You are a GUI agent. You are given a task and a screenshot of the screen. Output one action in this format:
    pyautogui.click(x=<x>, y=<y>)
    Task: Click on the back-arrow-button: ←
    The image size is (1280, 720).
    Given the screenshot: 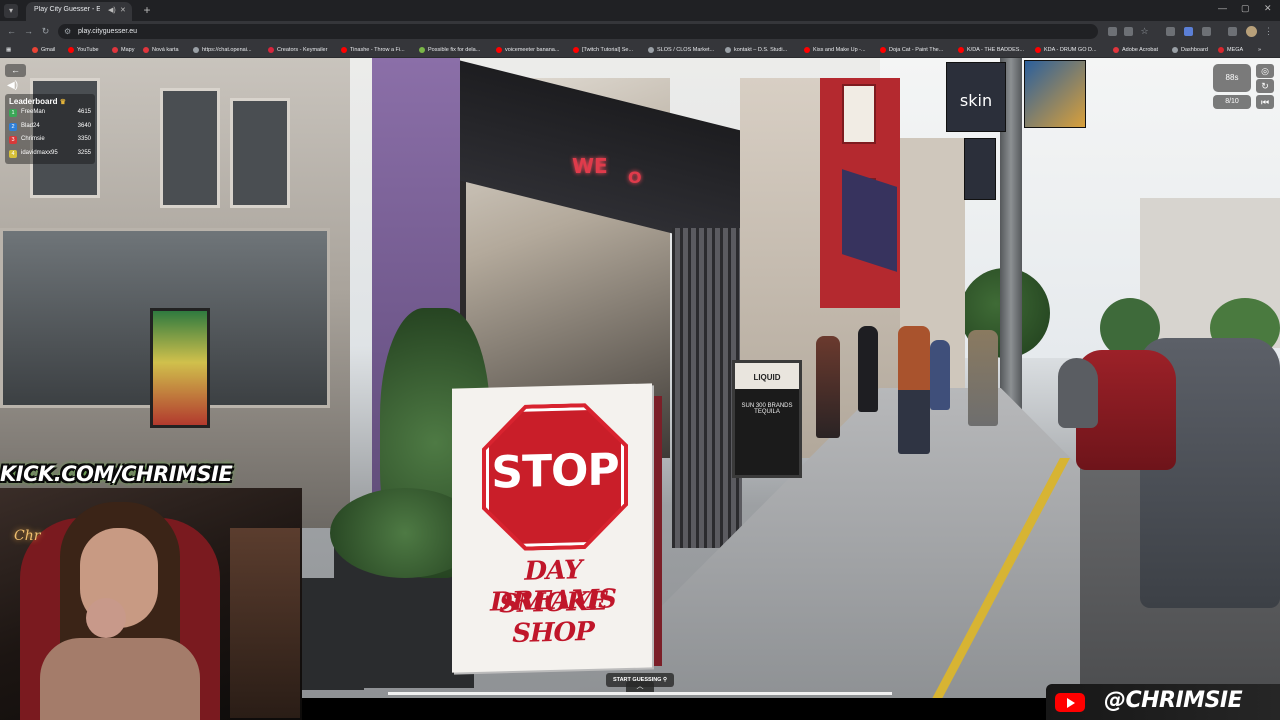 What is the action you would take?
    pyautogui.click(x=15, y=70)
    